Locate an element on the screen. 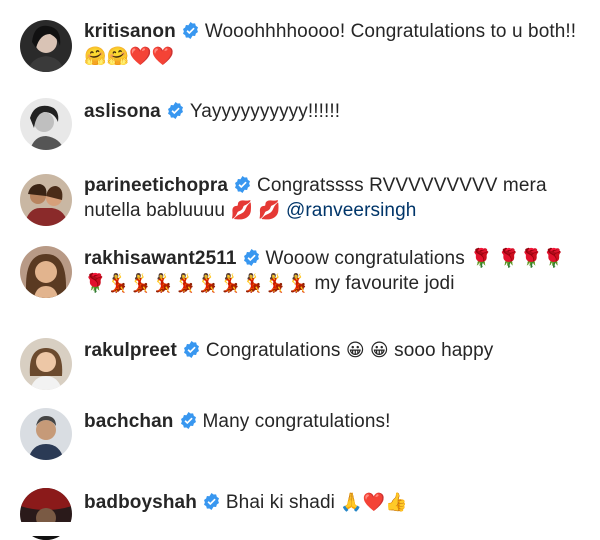 This screenshot has height=540, width=600. comment-text: rakulpreet Congratulations 😀 😀 sooo happy is located at coordinates (332, 350).